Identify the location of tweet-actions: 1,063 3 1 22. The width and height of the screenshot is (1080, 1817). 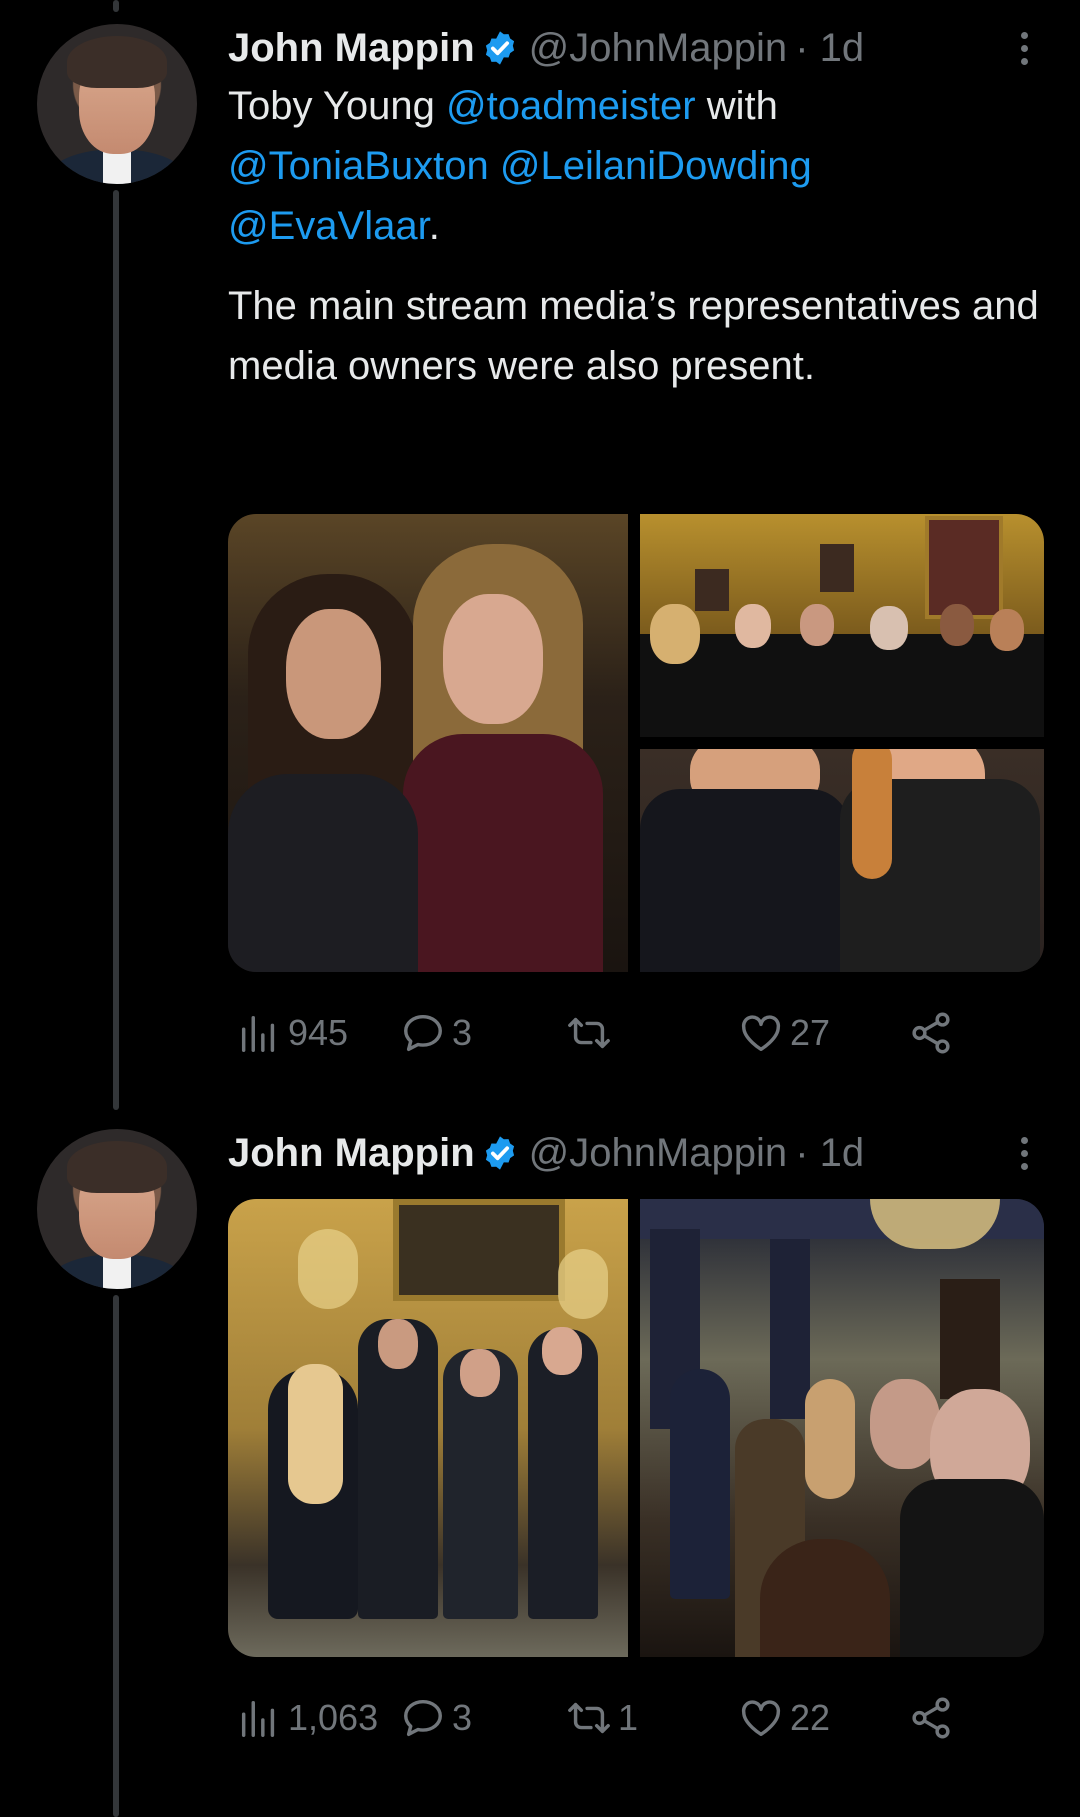
(598, 1718).